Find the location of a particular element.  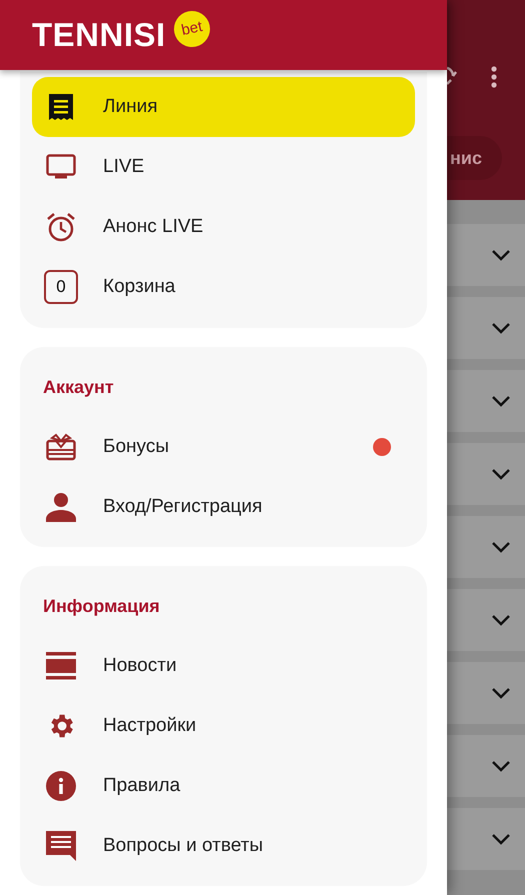

menu-item: Вопросы и ответы is located at coordinates (223, 846).